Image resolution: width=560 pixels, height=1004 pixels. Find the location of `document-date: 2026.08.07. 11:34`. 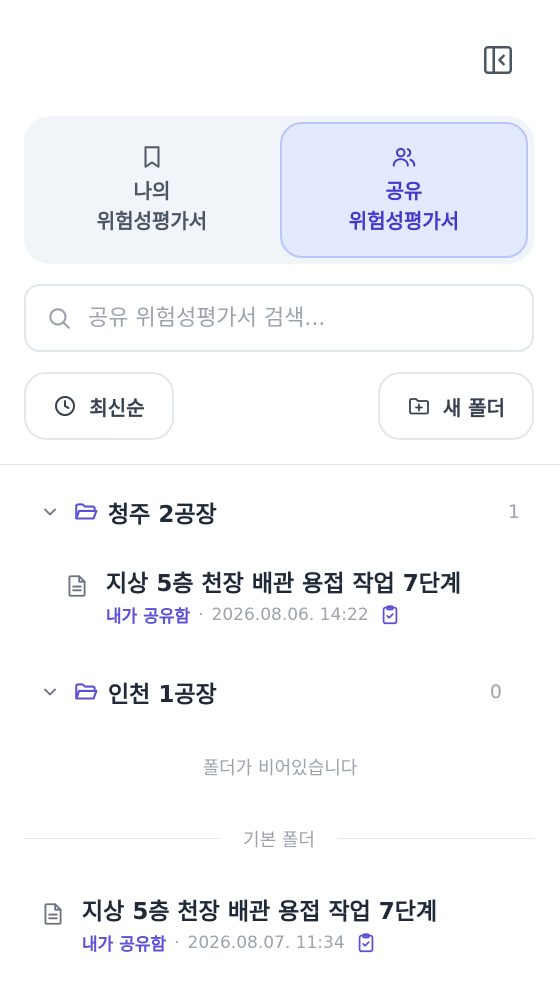

document-date: 2026.08.07. 11:34 is located at coordinates (266, 942).